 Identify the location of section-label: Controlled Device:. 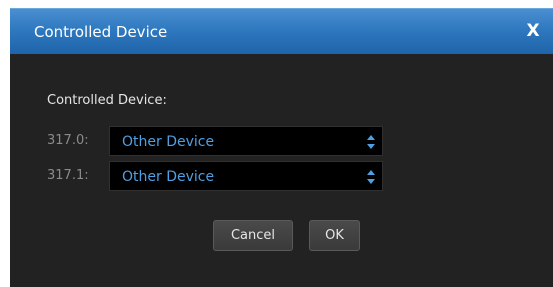
(107, 100).